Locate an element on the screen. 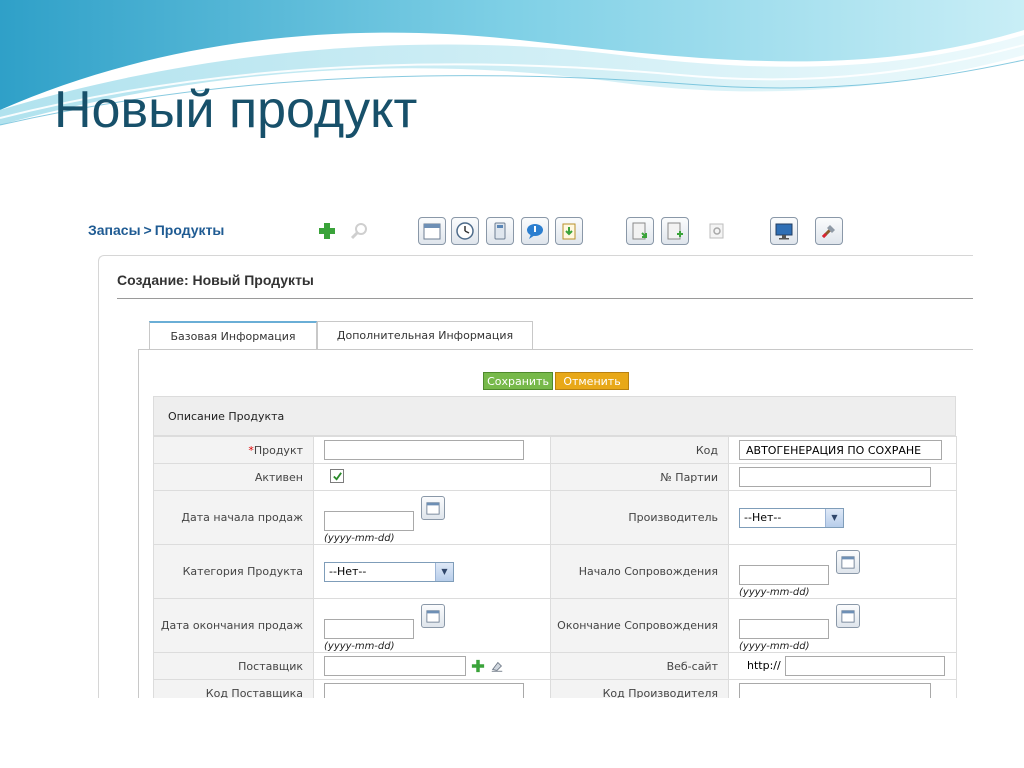  manufacturer-label: Производитель is located at coordinates (639, 517).